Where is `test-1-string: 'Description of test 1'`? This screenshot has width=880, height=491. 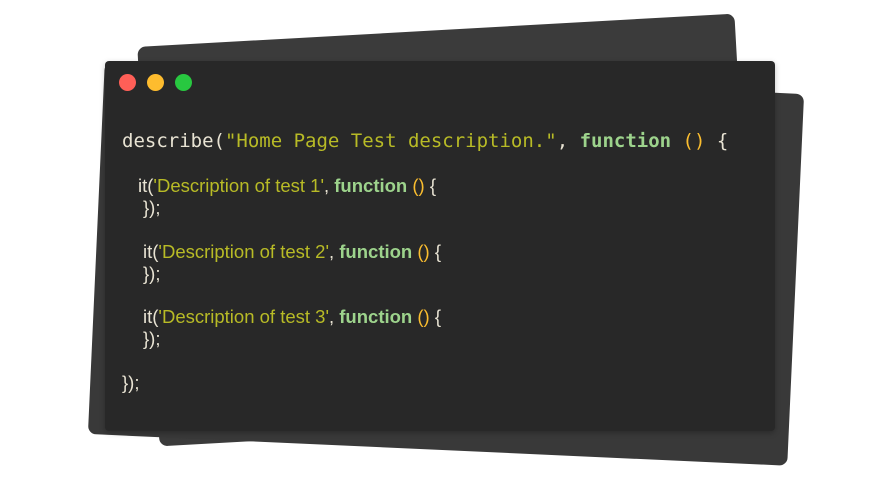 test-1-string: 'Description of test 1' is located at coordinates (238, 185).